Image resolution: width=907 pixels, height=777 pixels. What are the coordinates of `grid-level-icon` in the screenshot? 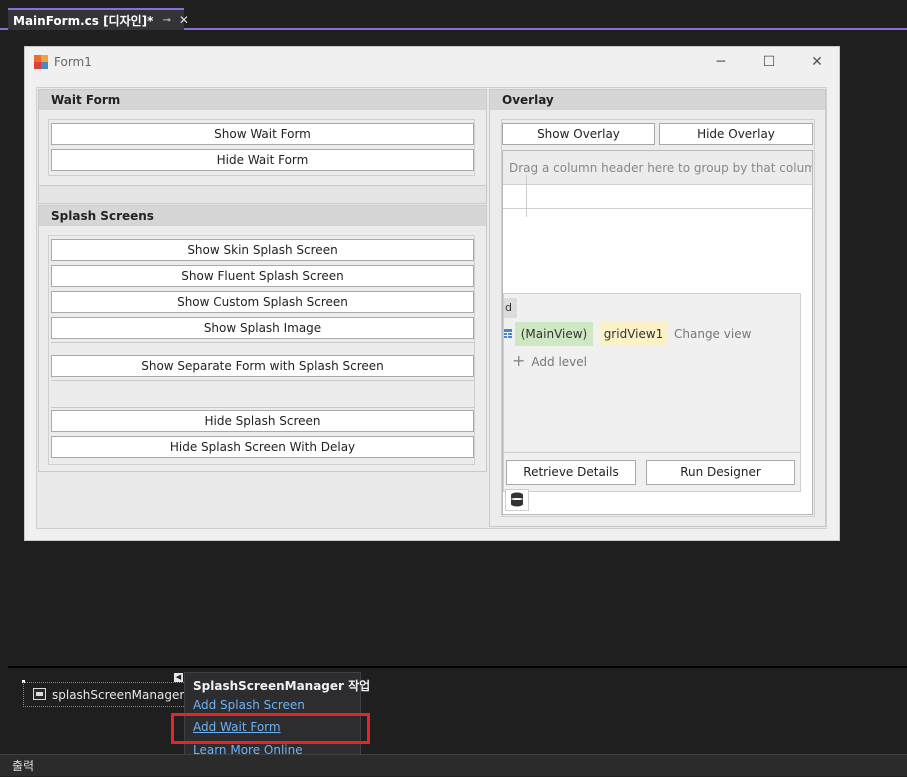 It's located at (508, 333).